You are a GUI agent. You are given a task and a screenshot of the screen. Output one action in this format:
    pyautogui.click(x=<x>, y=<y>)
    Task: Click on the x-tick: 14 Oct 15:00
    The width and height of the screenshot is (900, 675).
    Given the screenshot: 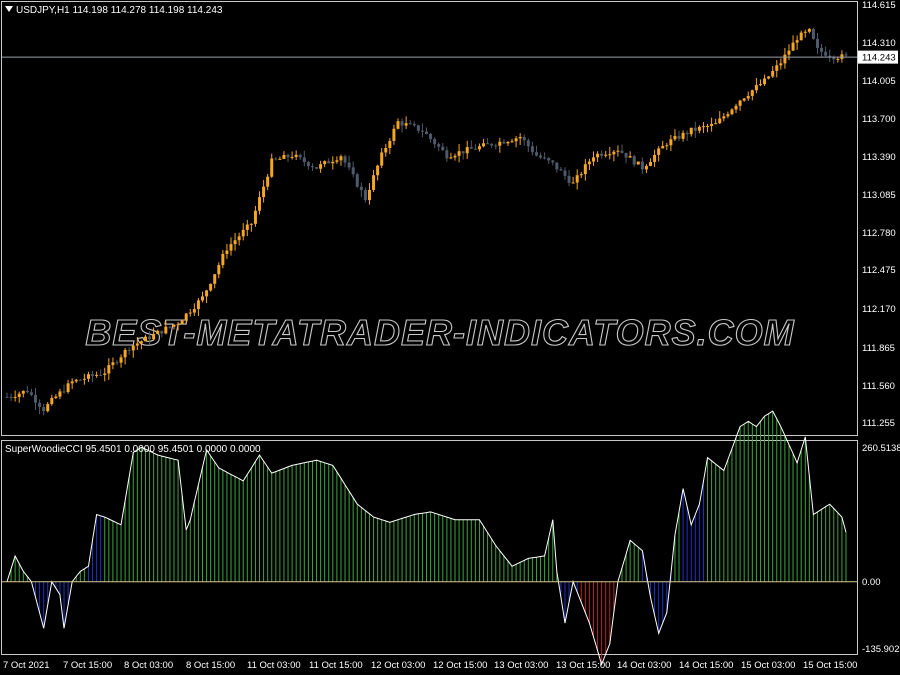 What is the action you would take?
    pyautogui.click(x=706, y=665)
    